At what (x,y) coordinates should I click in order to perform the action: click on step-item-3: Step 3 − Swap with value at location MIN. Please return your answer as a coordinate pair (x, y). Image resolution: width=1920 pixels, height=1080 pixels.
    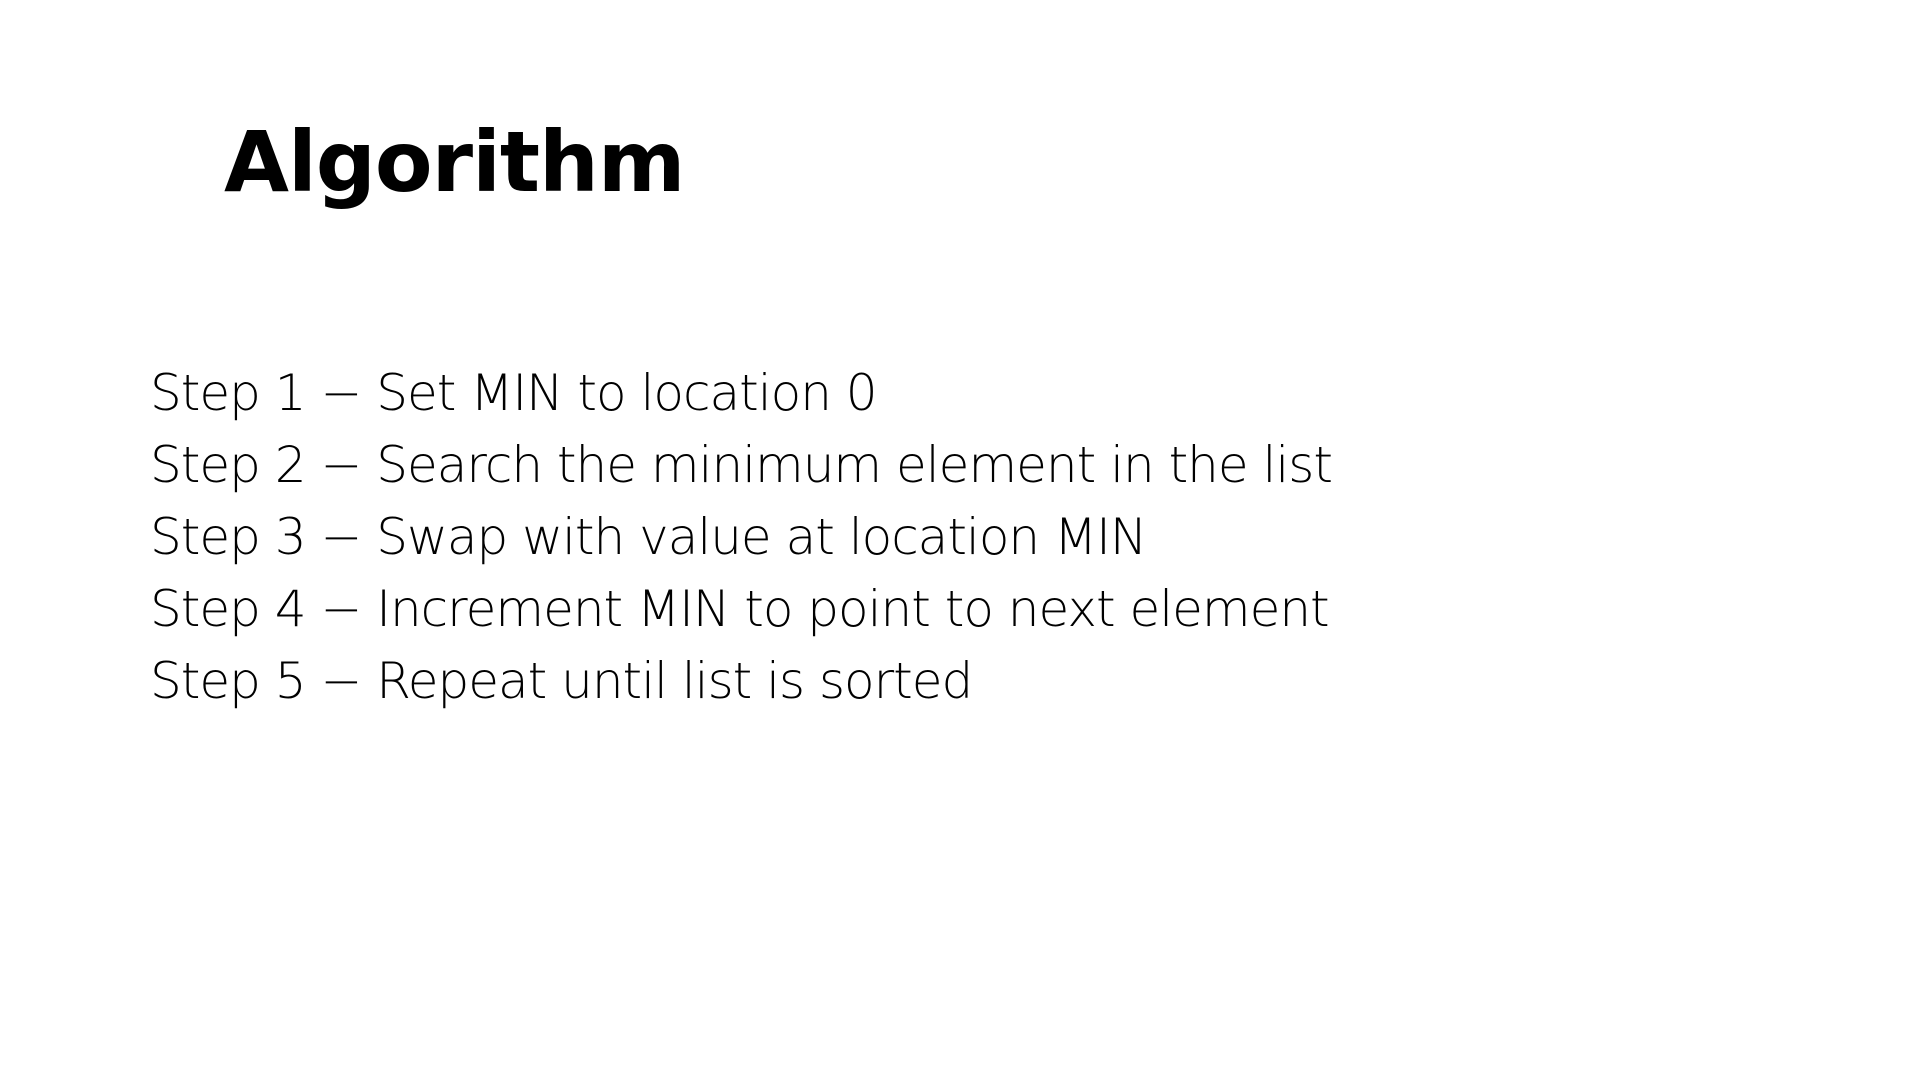
    Looking at the image, I should click on (648, 537).